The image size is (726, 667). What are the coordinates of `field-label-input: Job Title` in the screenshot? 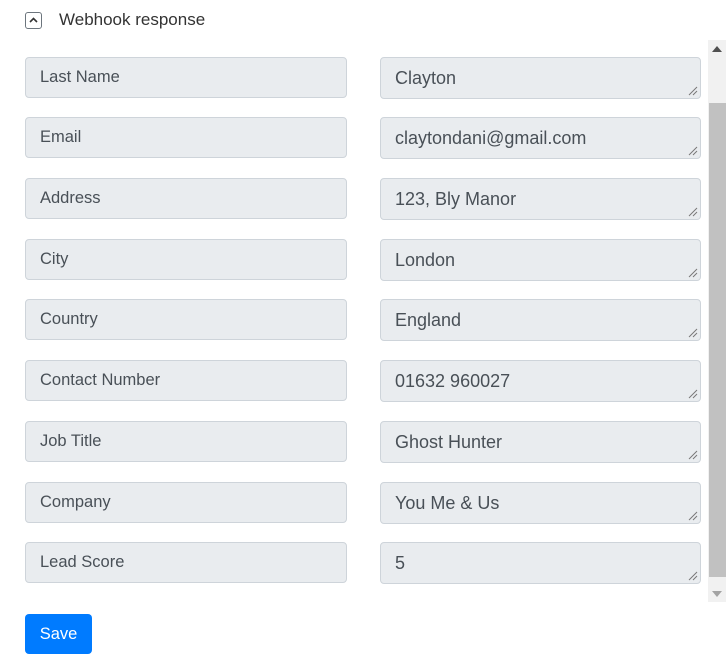 It's located at (186, 441).